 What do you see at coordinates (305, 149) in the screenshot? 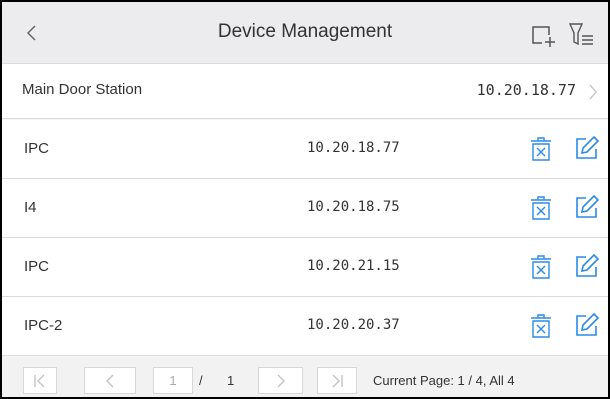
I see `list-item: IPC 10.20.18.77` at bounding box center [305, 149].